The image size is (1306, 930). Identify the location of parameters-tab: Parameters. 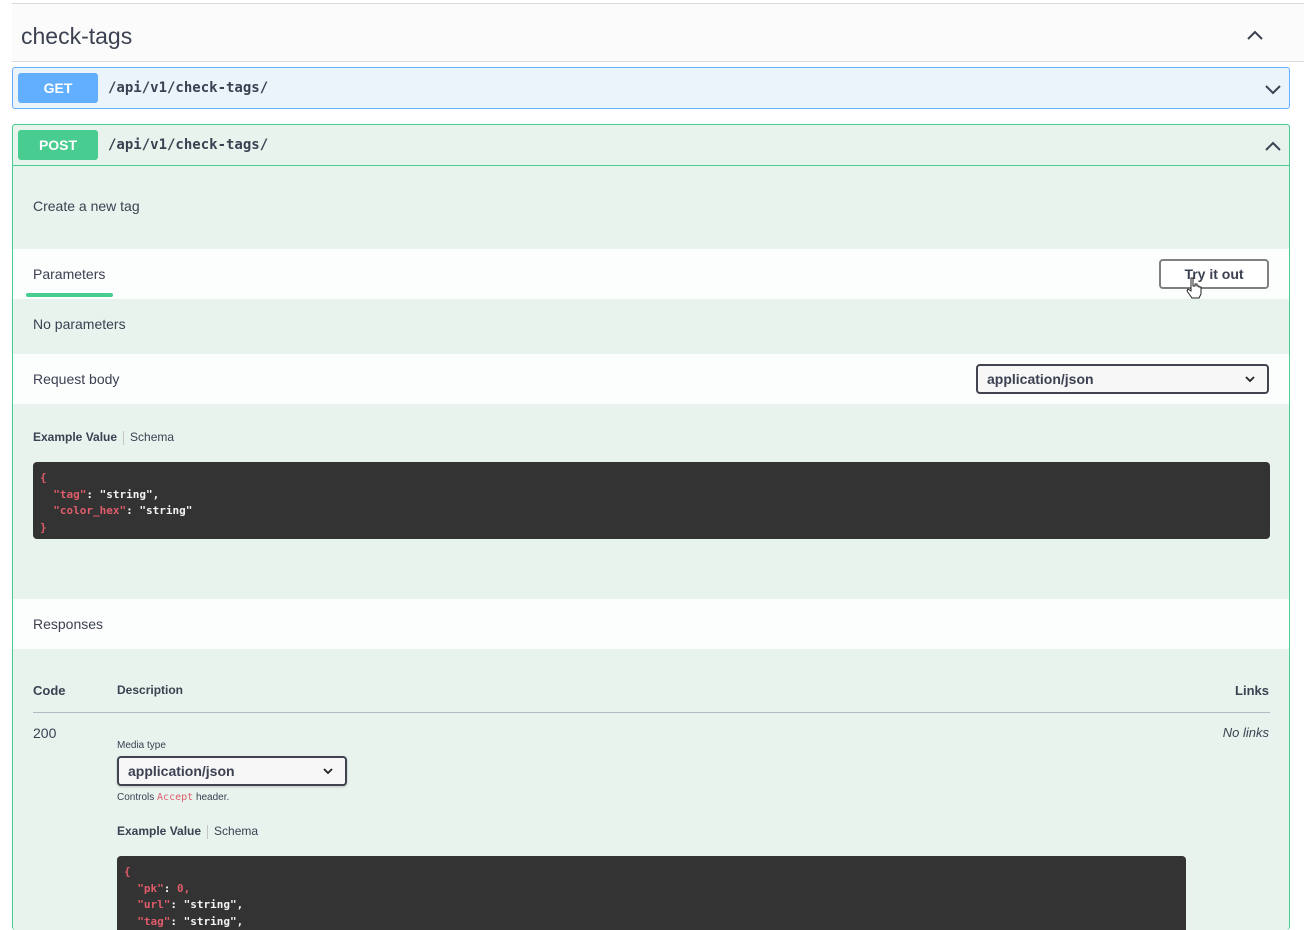
(69, 274).